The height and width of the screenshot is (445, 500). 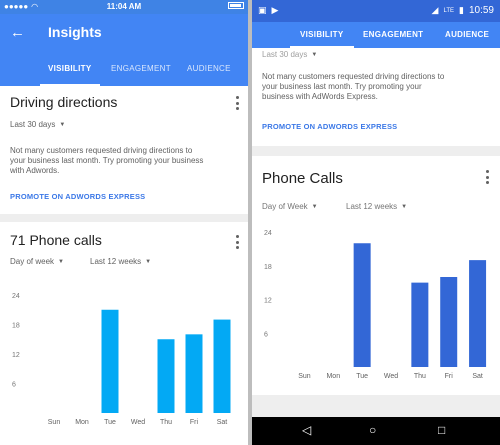 What do you see at coordinates (481, 10) in the screenshot?
I see `status-time: 10:59` at bounding box center [481, 10].